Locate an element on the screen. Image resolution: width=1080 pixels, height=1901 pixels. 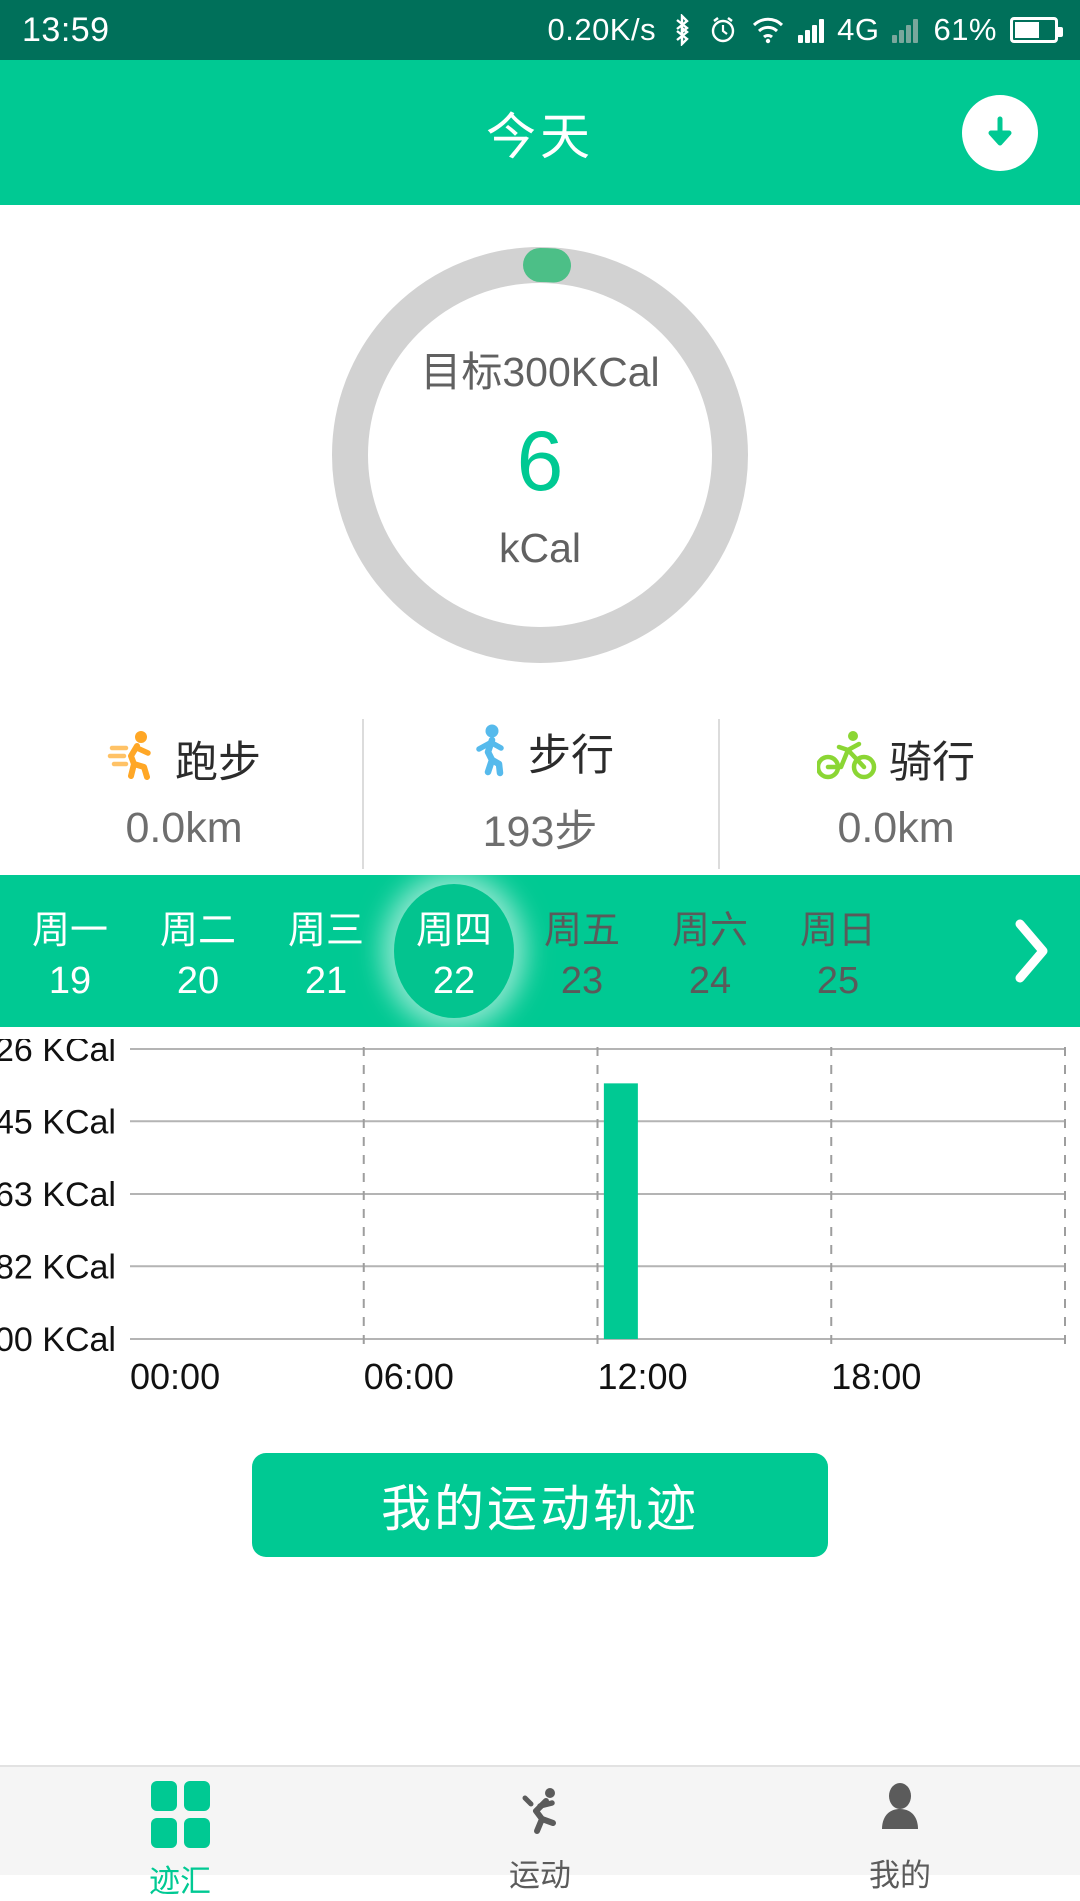
chart-bar is located at coordinates (620, 1211).